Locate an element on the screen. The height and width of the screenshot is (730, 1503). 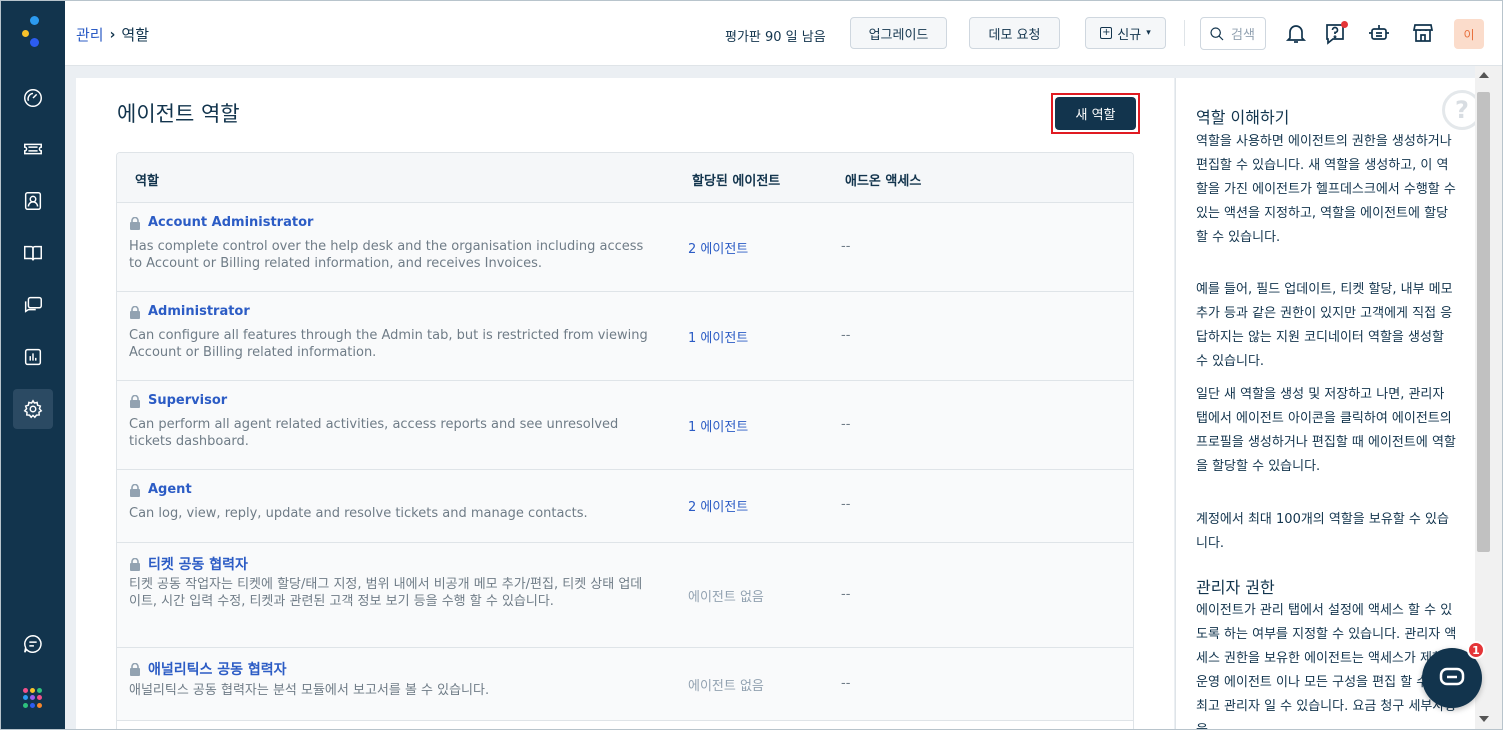
help-heading-roles: 역할 이해하기 is located at coordinates (1243, 117).